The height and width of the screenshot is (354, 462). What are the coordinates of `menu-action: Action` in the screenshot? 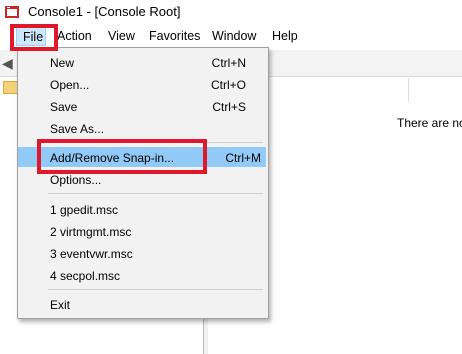 It's located at (74, 36).